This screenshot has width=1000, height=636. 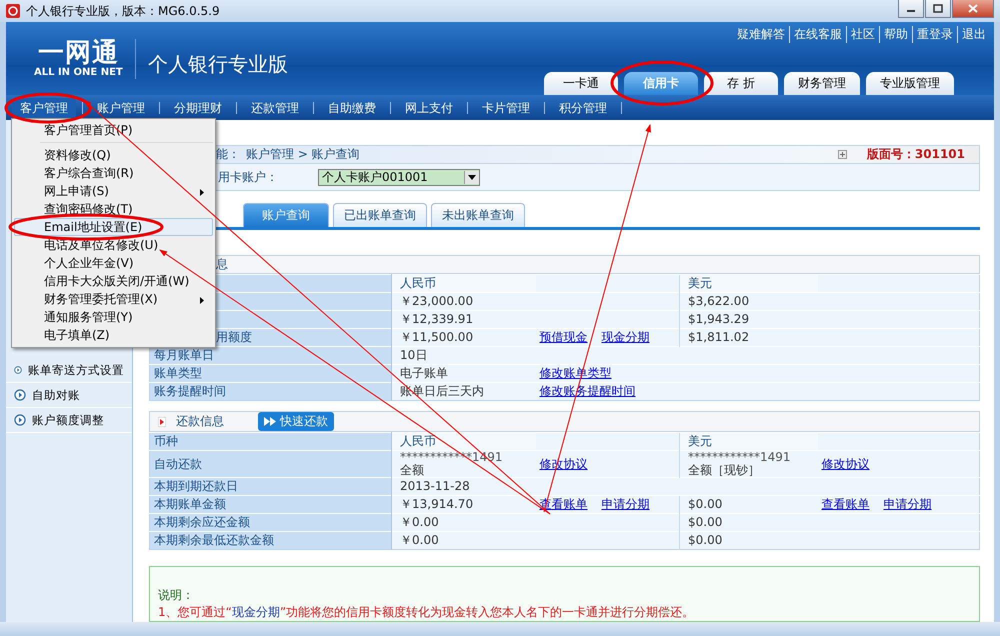 What do you see at coordinates (176, 595) in the screenshot?
I see `note-title: 说明：` at bounding box center [176, 595].